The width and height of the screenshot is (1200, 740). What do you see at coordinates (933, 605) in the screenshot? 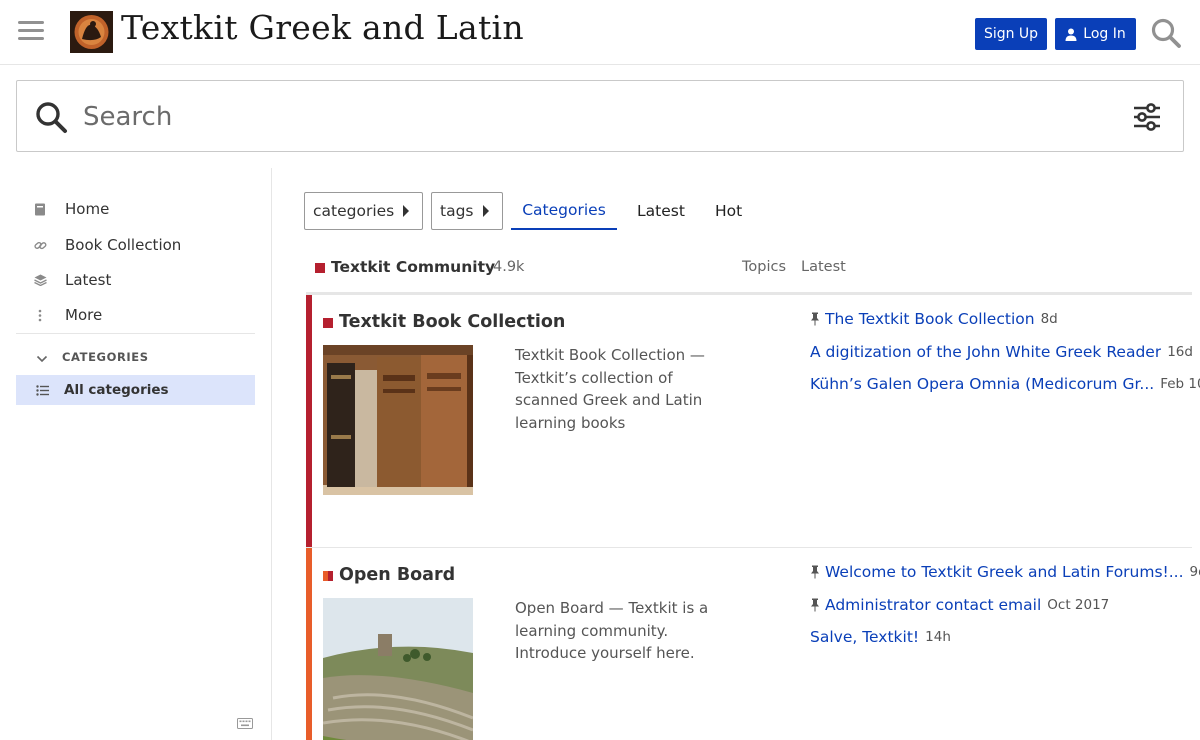
I see `topic-link: Administrator contact email` at bounding box center [933, 605].